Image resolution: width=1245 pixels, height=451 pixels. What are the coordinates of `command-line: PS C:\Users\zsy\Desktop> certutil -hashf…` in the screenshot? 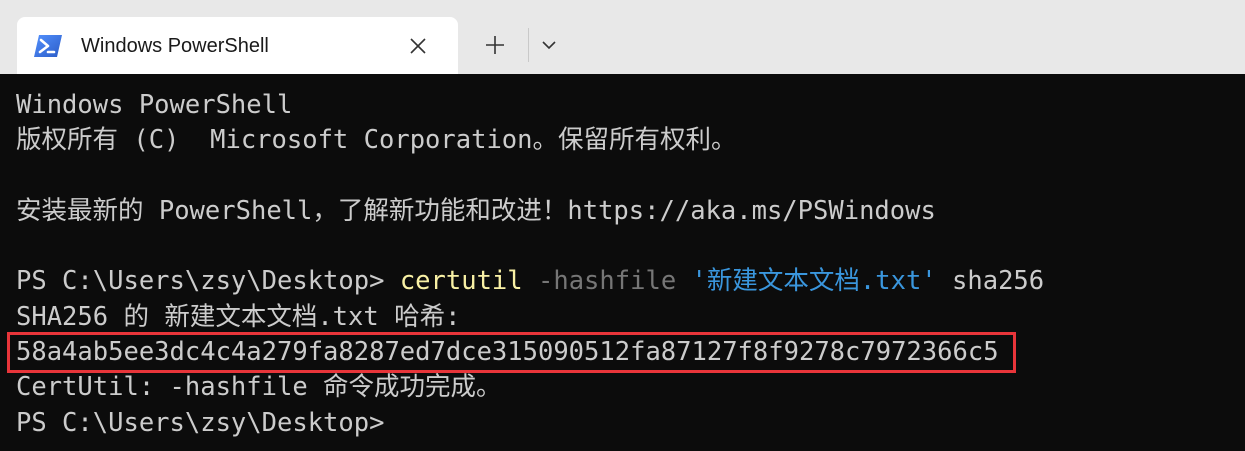 It's located at (630, 281).